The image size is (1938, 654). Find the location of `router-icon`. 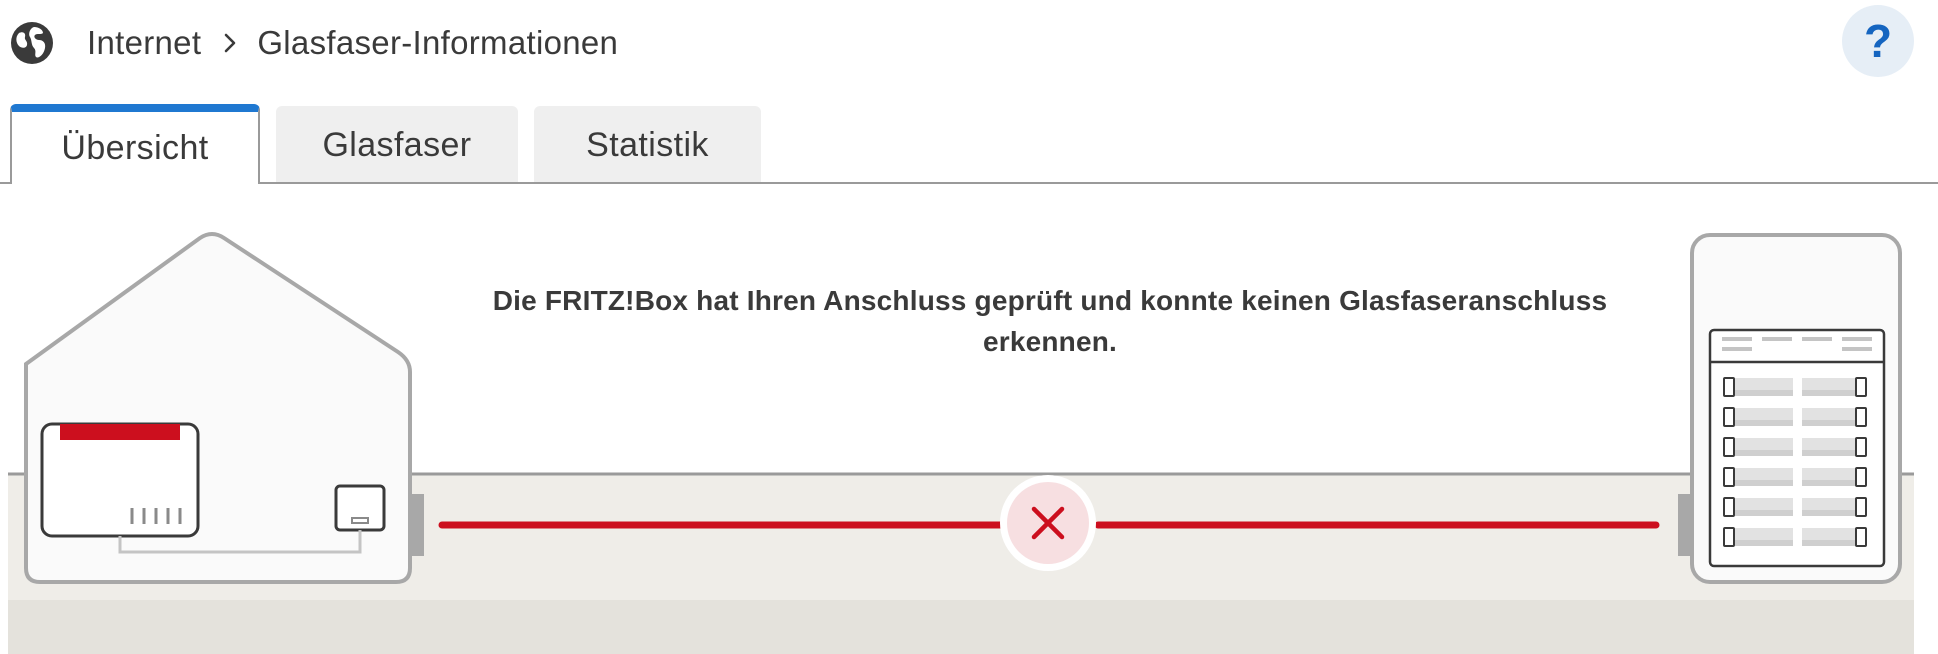

router-icon is located at coordinates (120, 480).